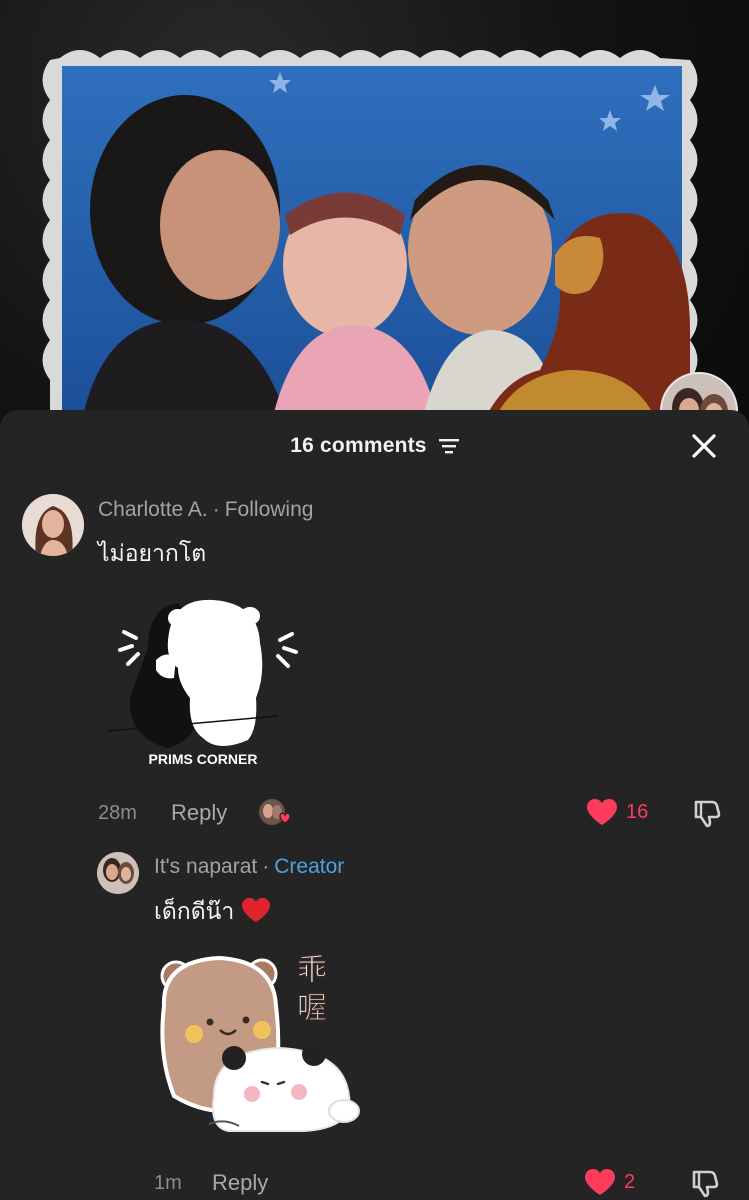  What do you see at coordinates (117, 813) in the screenshot?
I see `comment-timestamp: 28m` at bounding box center [117, 813].